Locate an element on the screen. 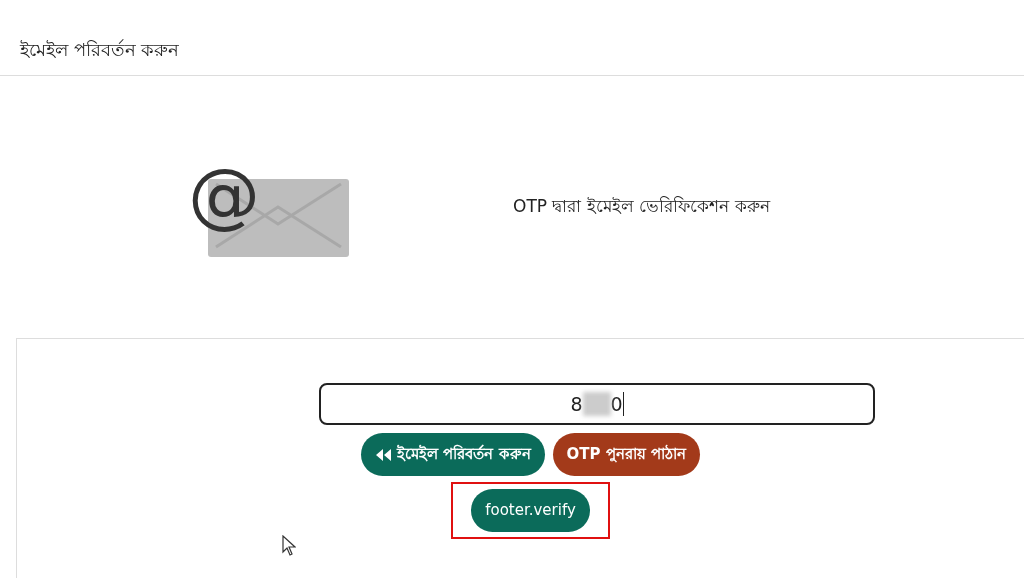 This screenshot has width=1024, height=586. otp-input-field: 8 0 is located at coordinates (597, 404).